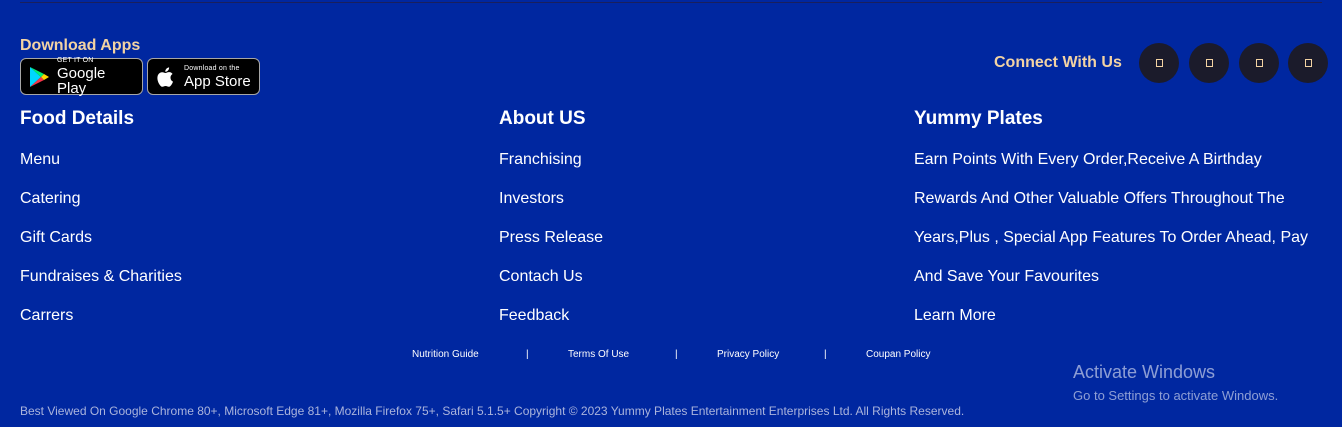 The width and height of the screenshot is (1342, 427). What do you see at coordinates (531, 199) in the screenshot?
I see `about-link-investors: Investors` at bounding box center [531, 199].